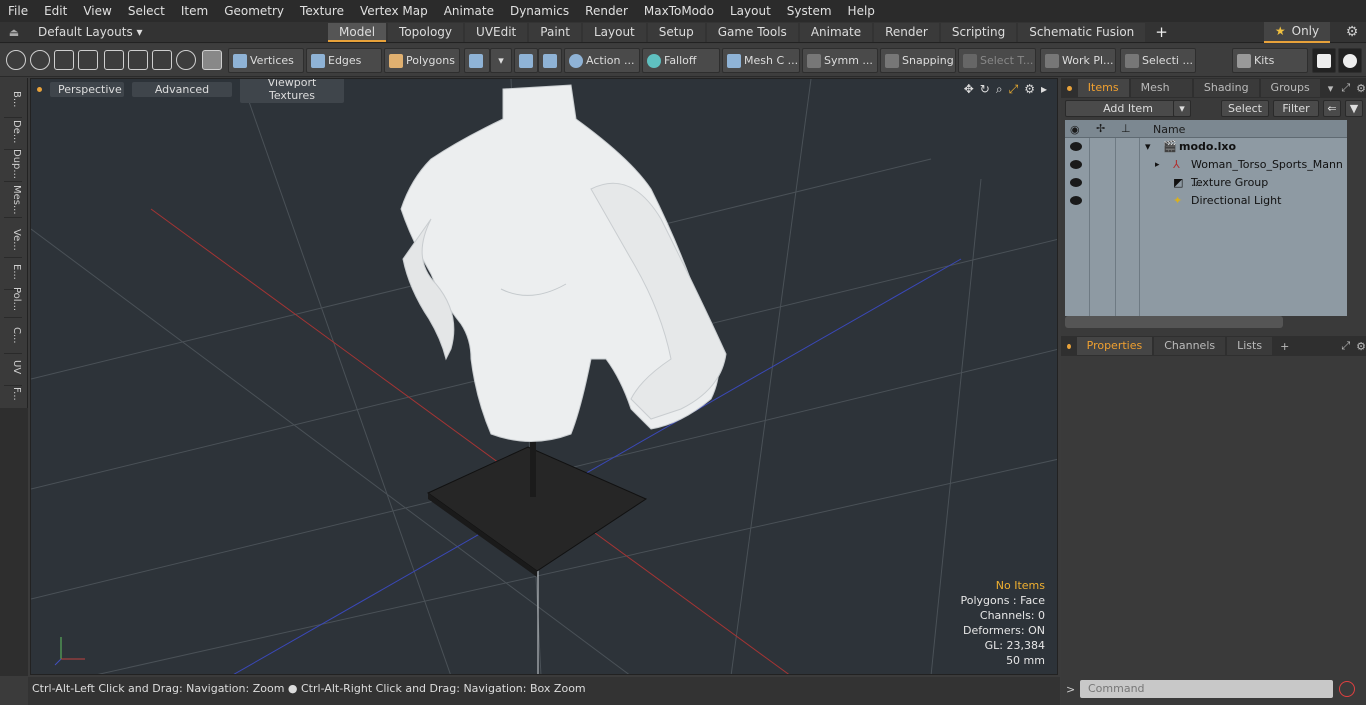 The image size is (1366, 705). Describe the element at coordinates (477, 60) in the screenshot. I see `material-mode-button` at that location.